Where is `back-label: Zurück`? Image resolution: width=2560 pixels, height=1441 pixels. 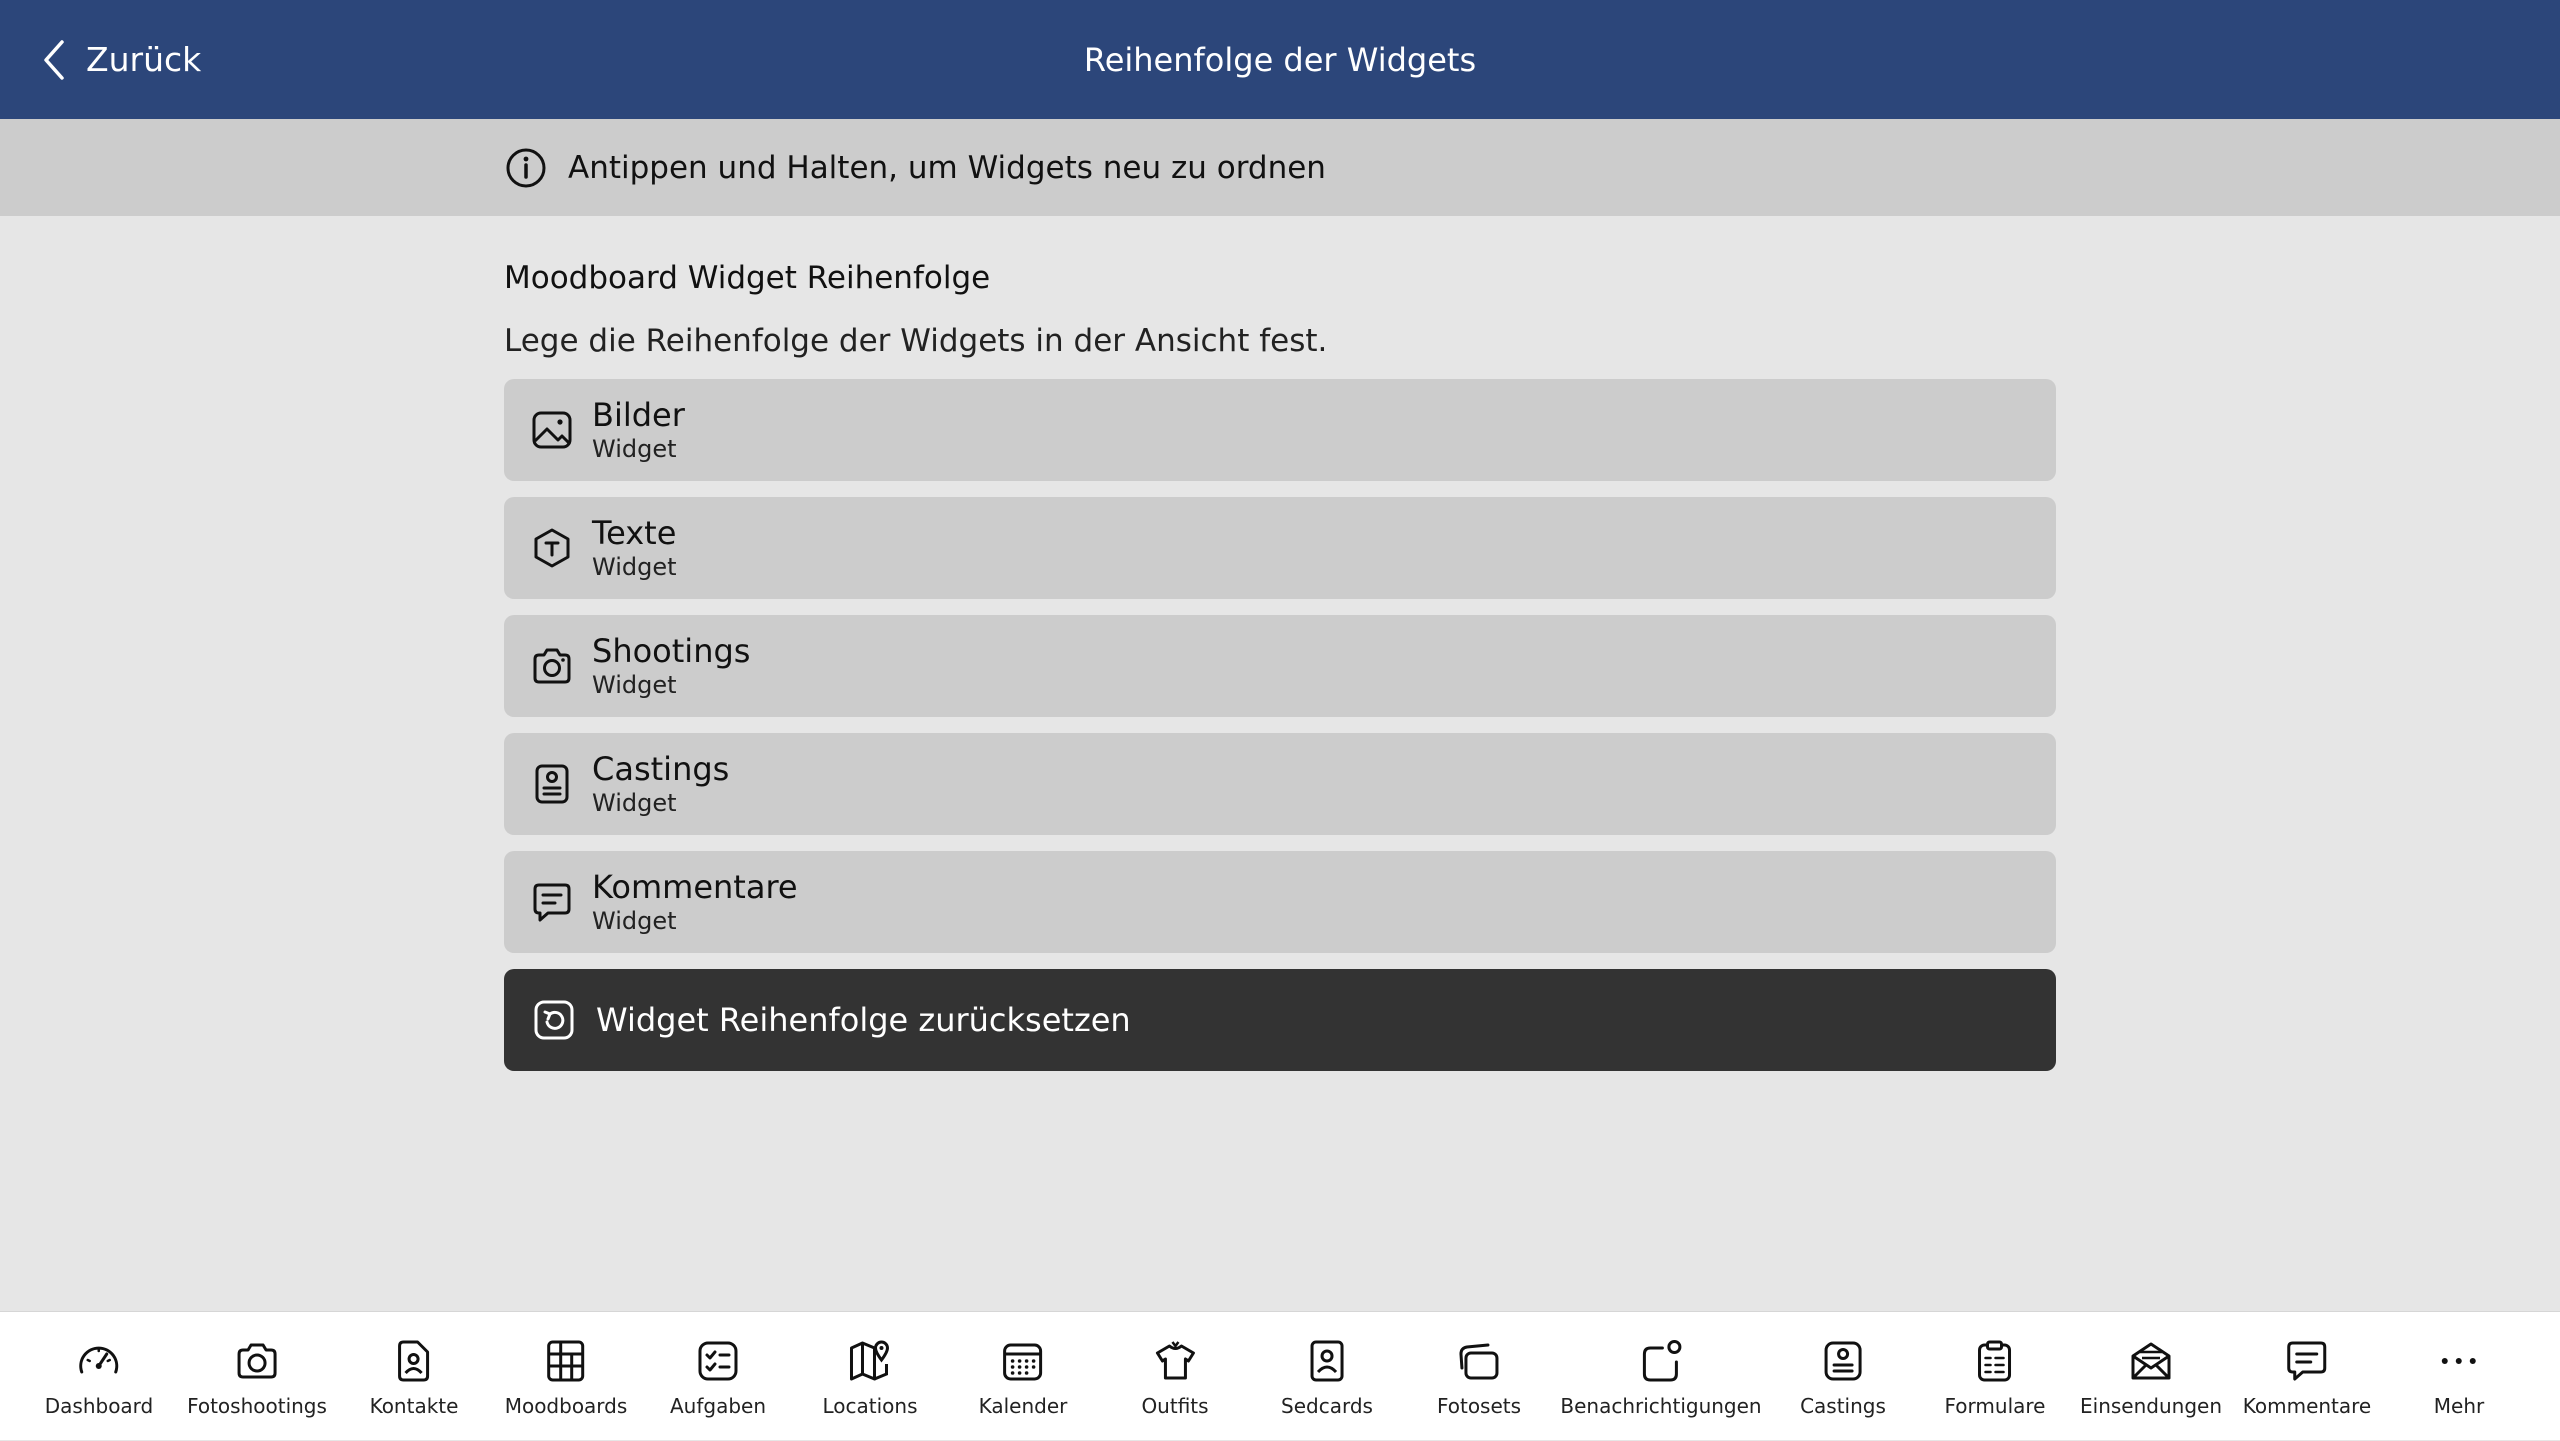
back-label: Zurück is located at coordinates (144, 59).